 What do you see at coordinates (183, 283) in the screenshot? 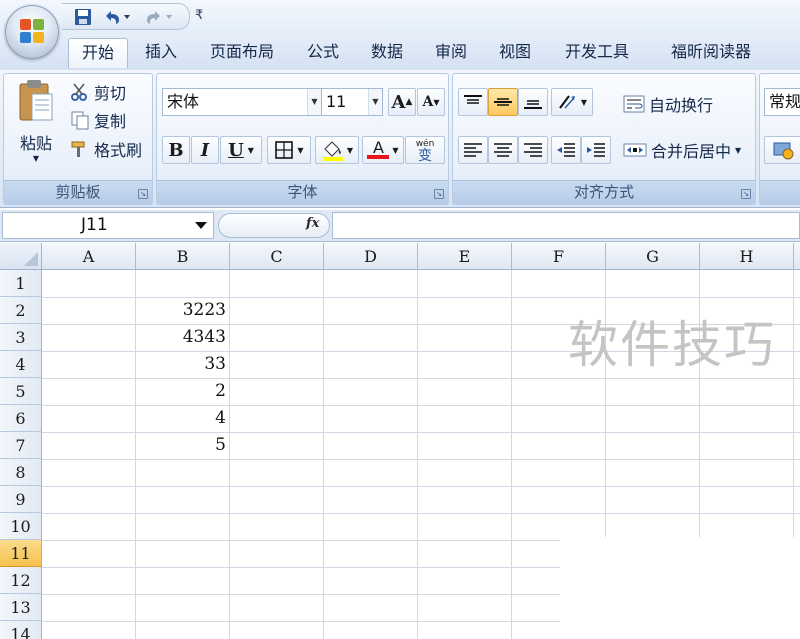
I see `cell-b1` at bounding box center [183, 283].